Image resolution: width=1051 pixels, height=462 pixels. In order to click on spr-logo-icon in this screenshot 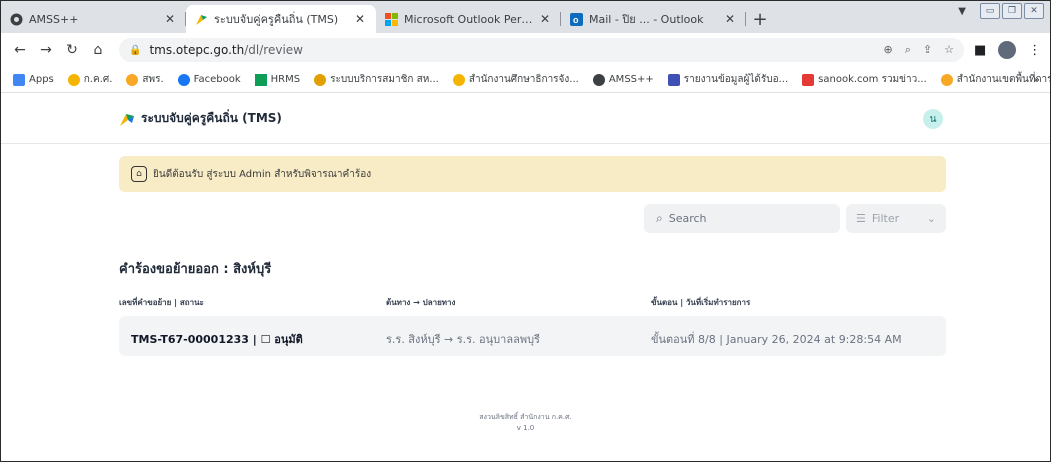, I will do `click(132, 79)`.